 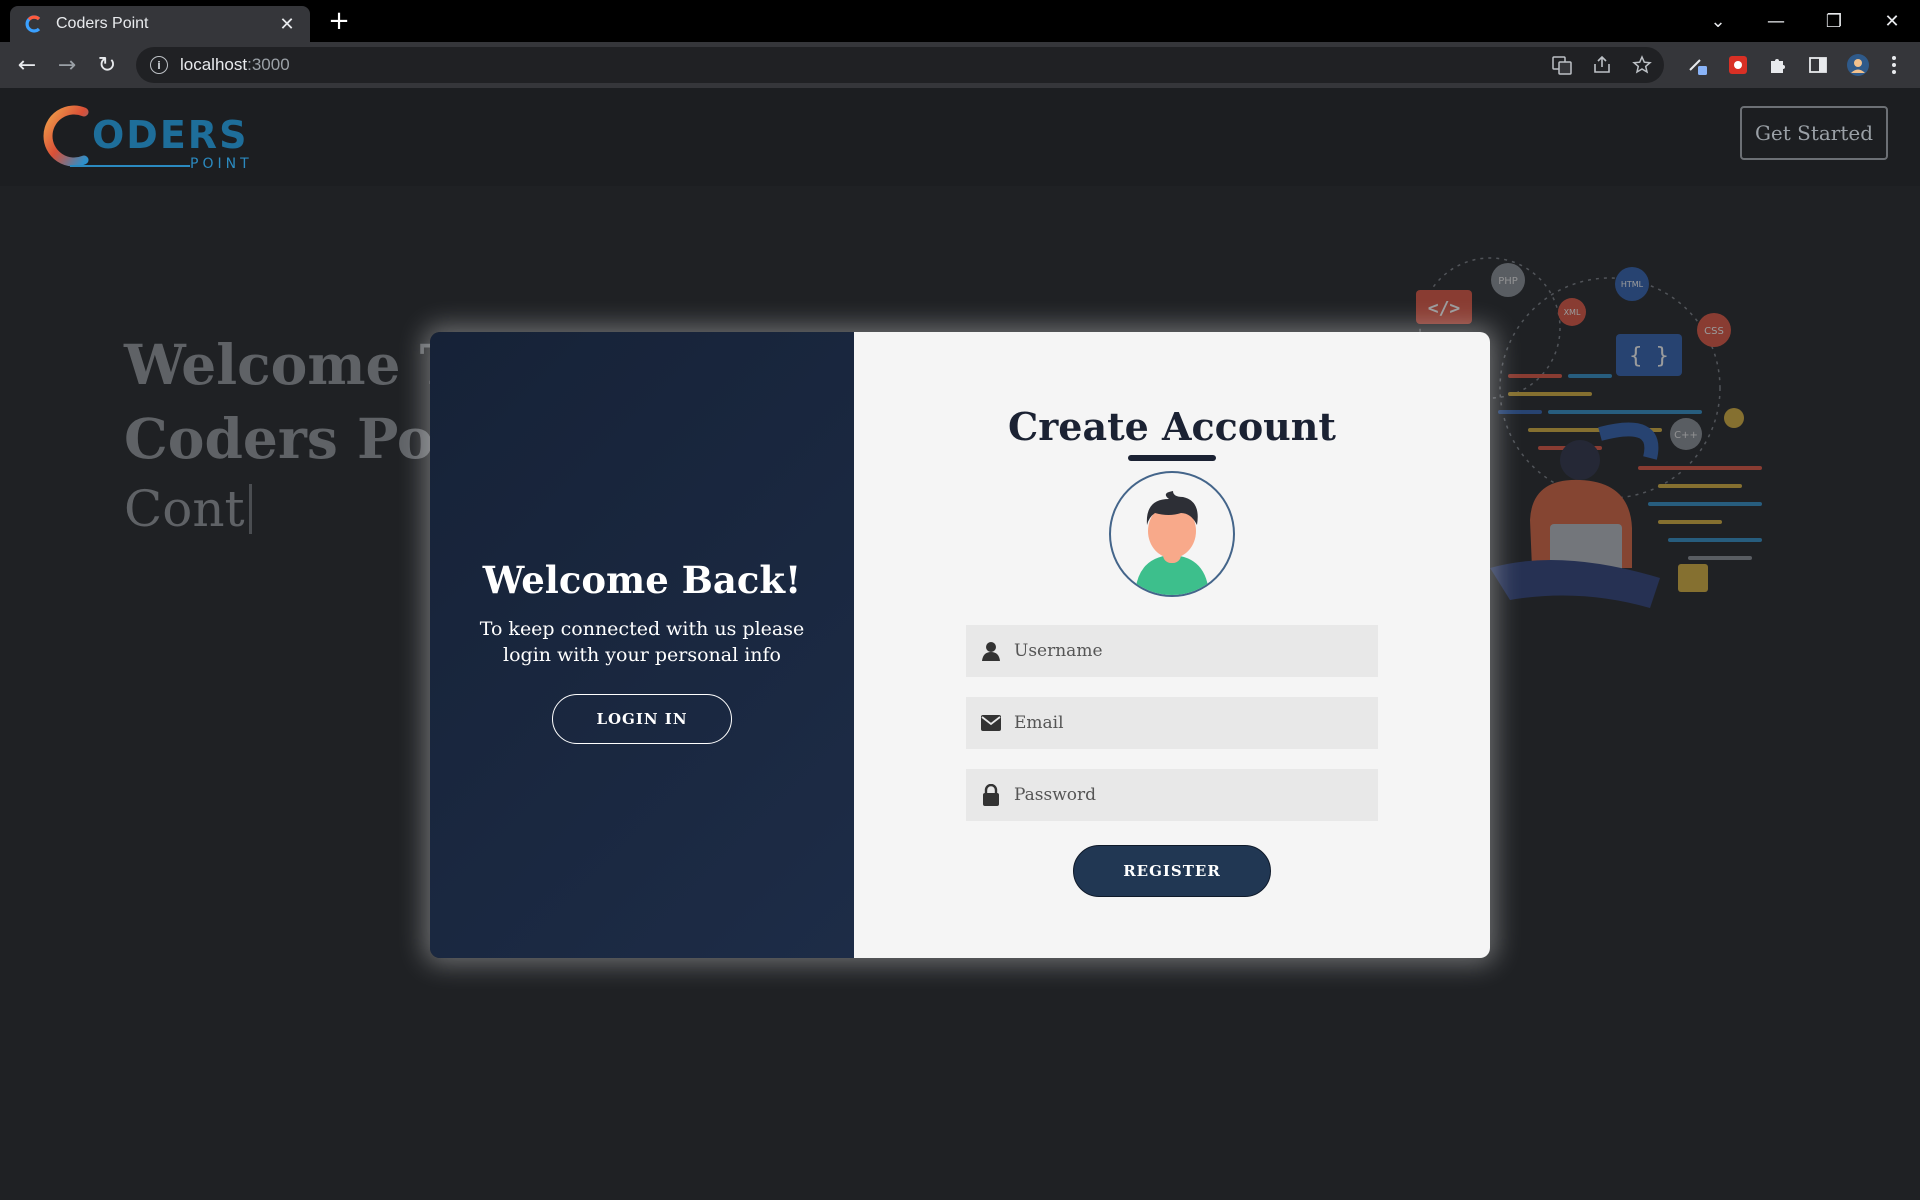 I want to click on coders-point-logo: ODERS POINT, so click(x=156, y=136).